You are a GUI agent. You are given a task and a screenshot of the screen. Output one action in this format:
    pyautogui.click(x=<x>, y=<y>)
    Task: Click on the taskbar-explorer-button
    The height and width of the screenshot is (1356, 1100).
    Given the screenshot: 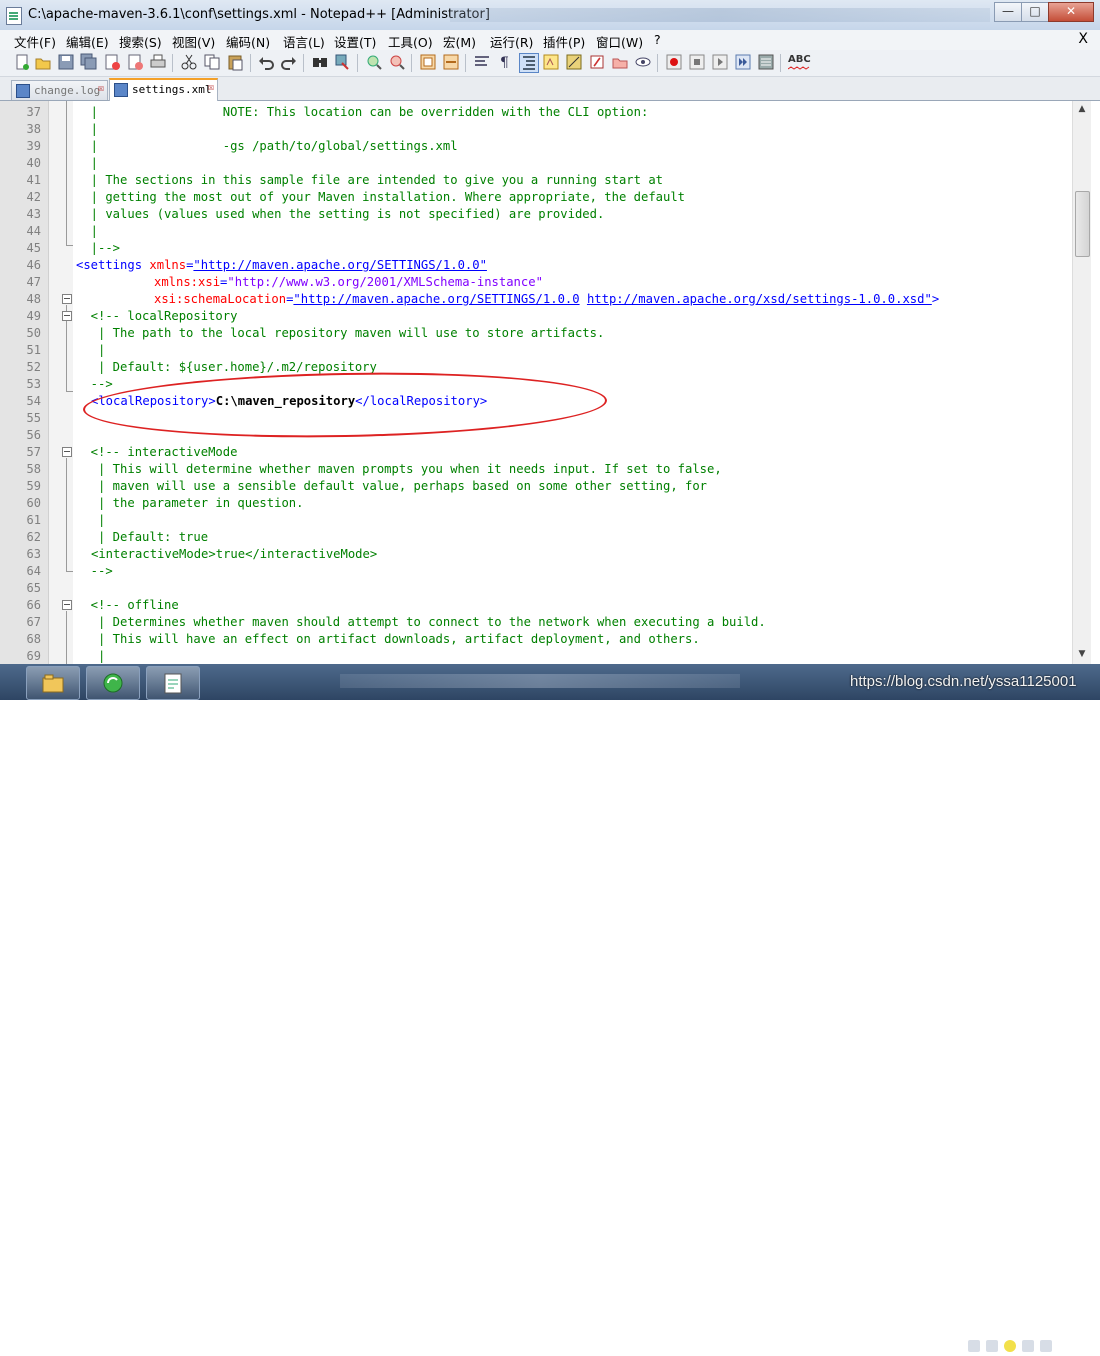 What is the action you would take?
    pyautogui.click(x=53, y=683)
    